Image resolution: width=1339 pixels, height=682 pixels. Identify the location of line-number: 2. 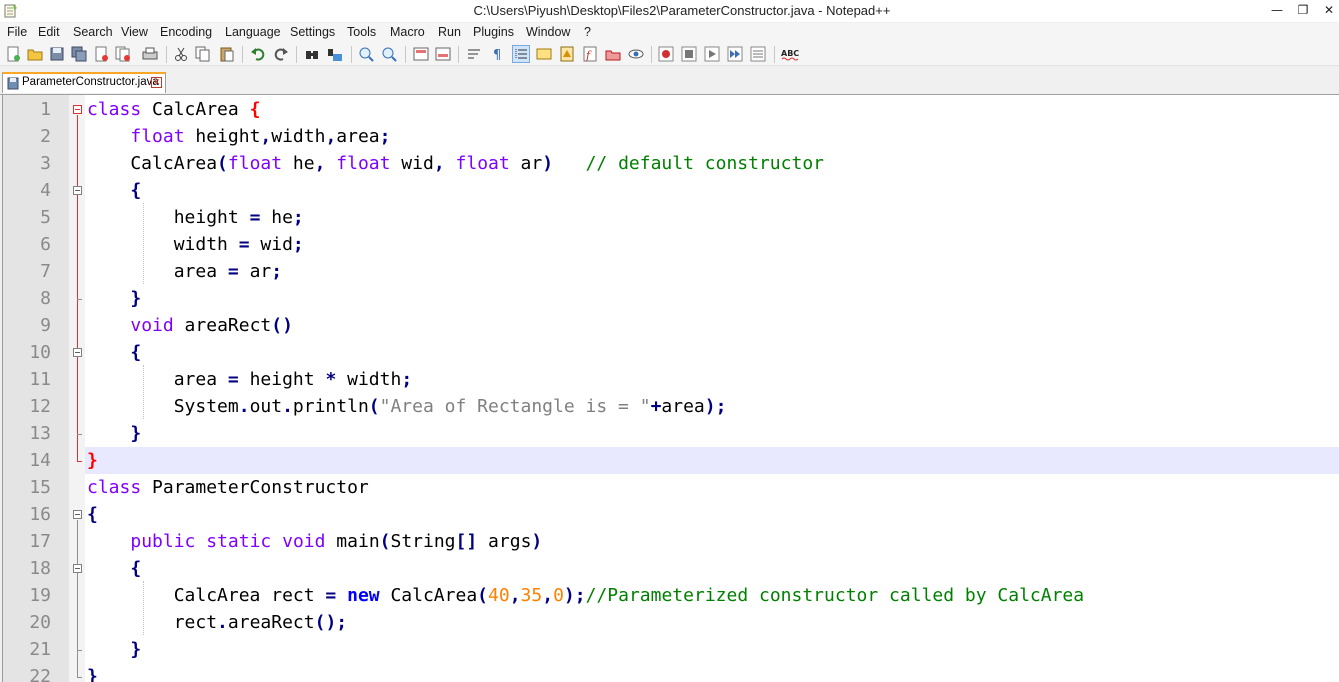
(45, 136).